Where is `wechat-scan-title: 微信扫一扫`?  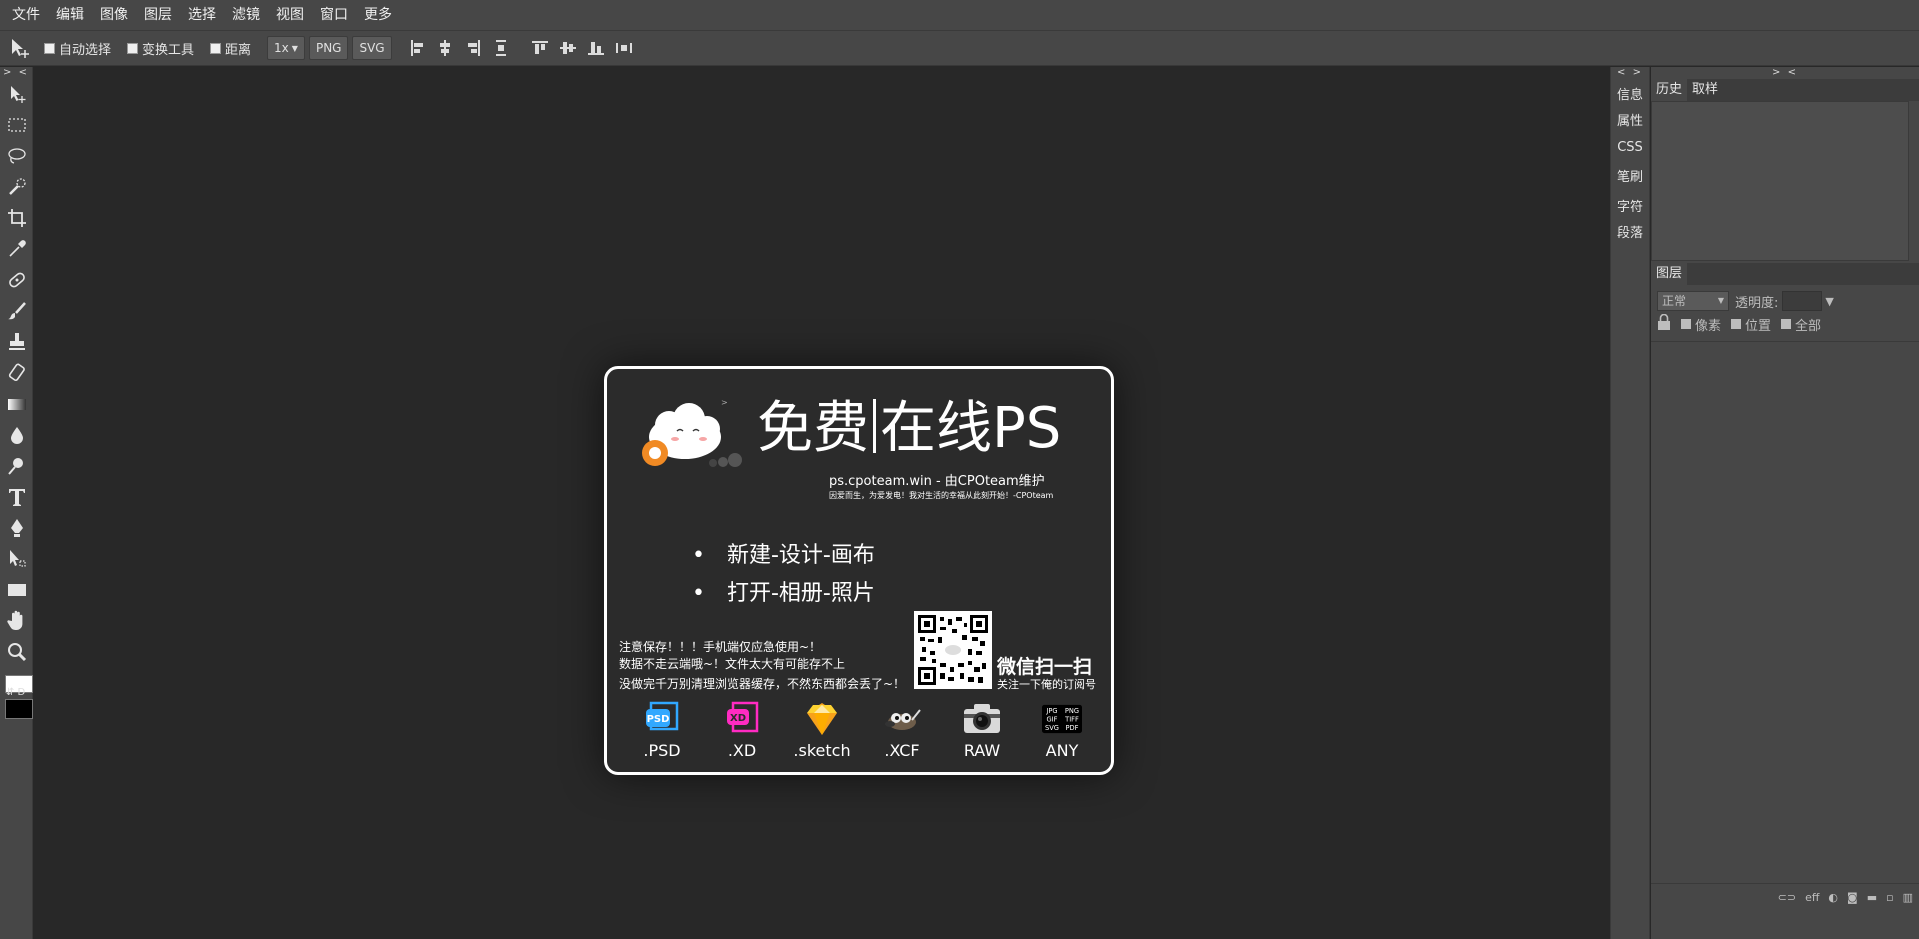
wechat-scan-title: 微信扫一扫 is located at coordinates (1045, 667).